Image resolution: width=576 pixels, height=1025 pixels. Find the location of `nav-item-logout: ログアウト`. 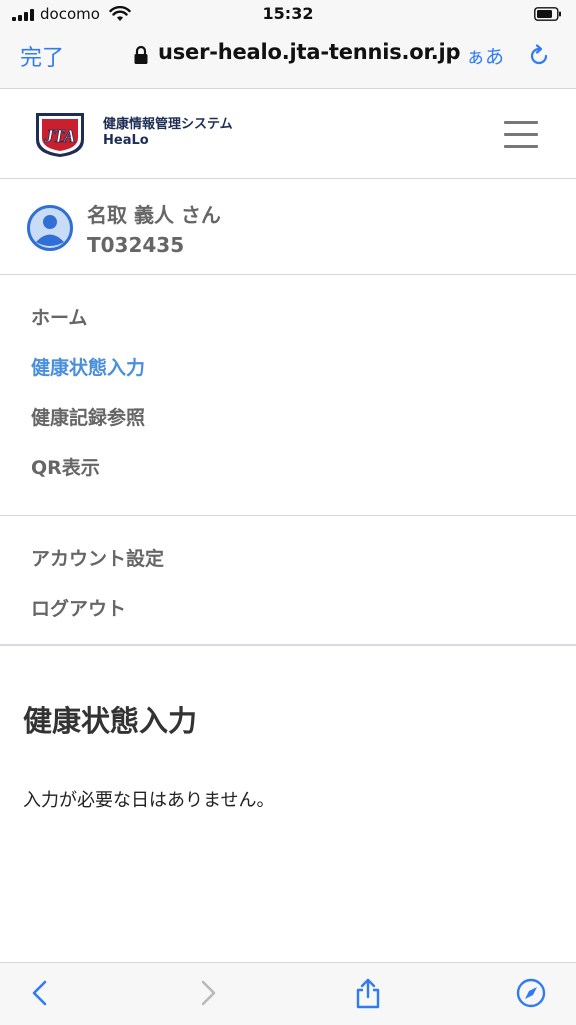

nav-item-logout: ログアウト is located at coordinates (78, 607).